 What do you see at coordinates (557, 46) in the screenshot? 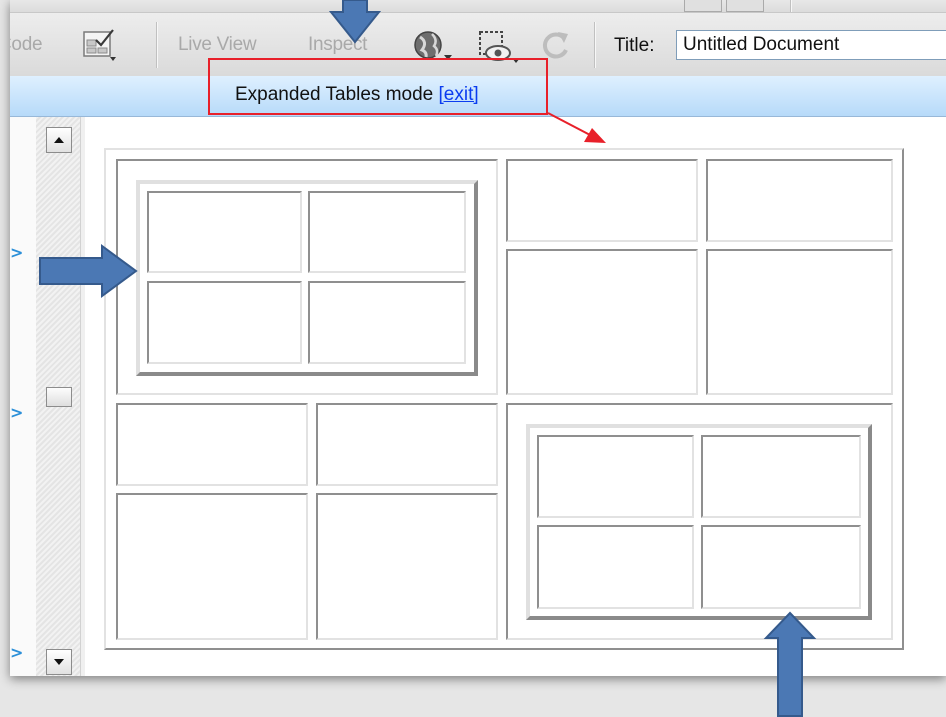
I see `refresh-icon` at bounding box center [557, 46].